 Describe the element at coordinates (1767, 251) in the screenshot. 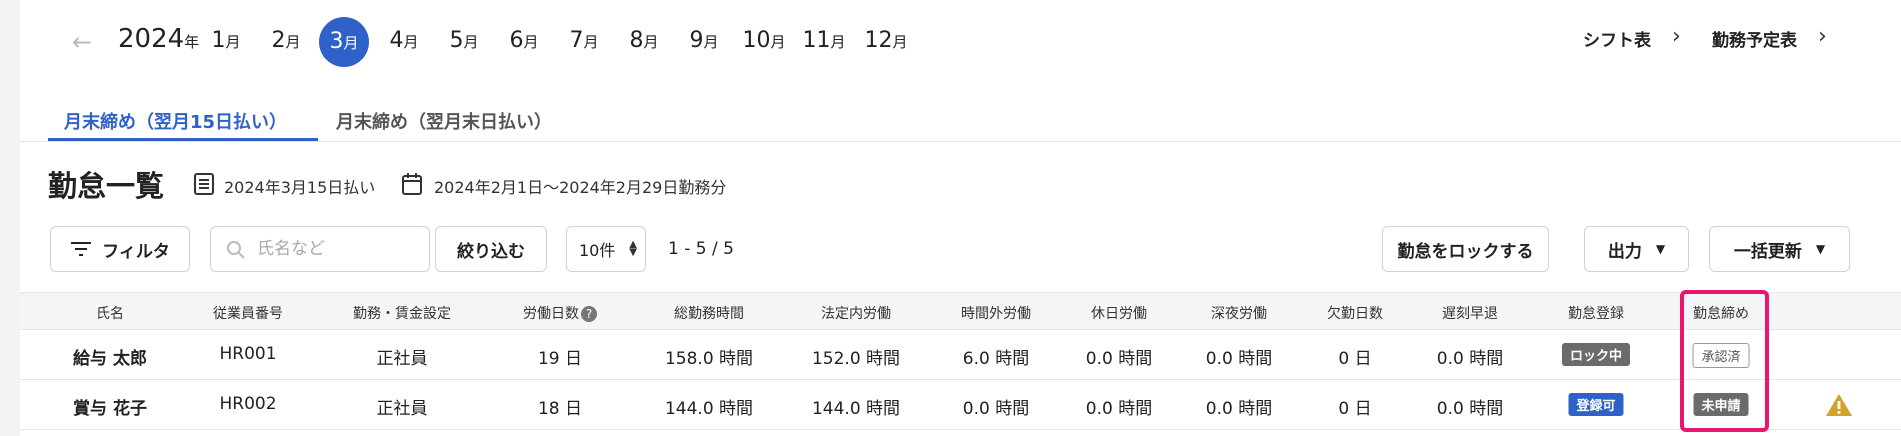

I see `bulk-update-label: 一括更新` at that location.